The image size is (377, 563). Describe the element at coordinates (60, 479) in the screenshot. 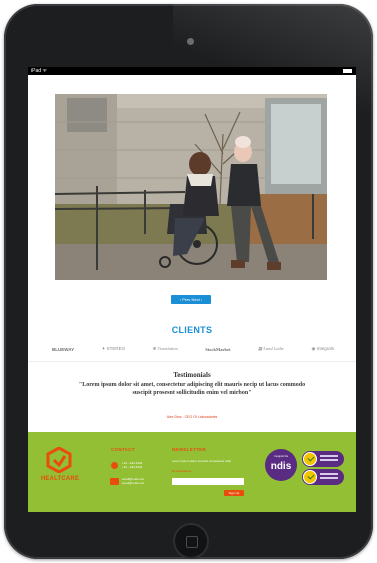

I see `brand-name: HEALTCARE` at that location.